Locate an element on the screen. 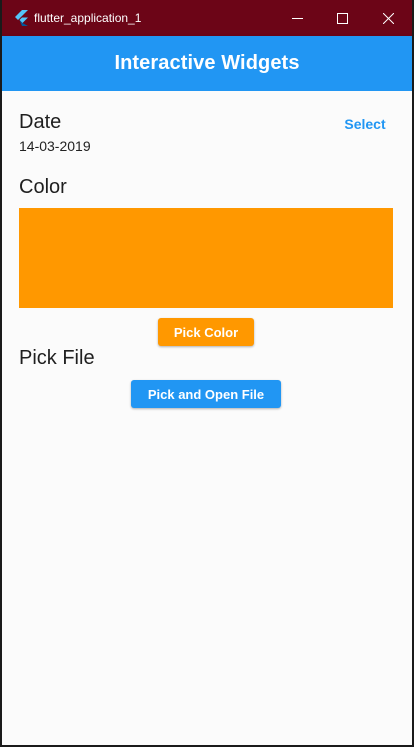 This screenshot has height=747, width=414. app-bar-title: Interactive Widgets is located at coordinates (207, 63).